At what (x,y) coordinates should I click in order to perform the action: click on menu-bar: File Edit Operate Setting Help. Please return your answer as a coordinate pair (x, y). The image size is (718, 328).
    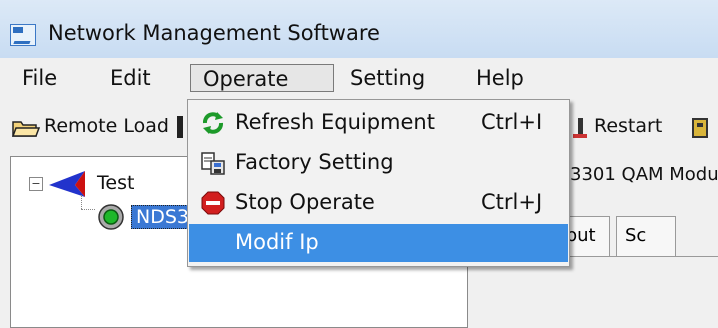
    Looking at the image, I should click on (359, 78).